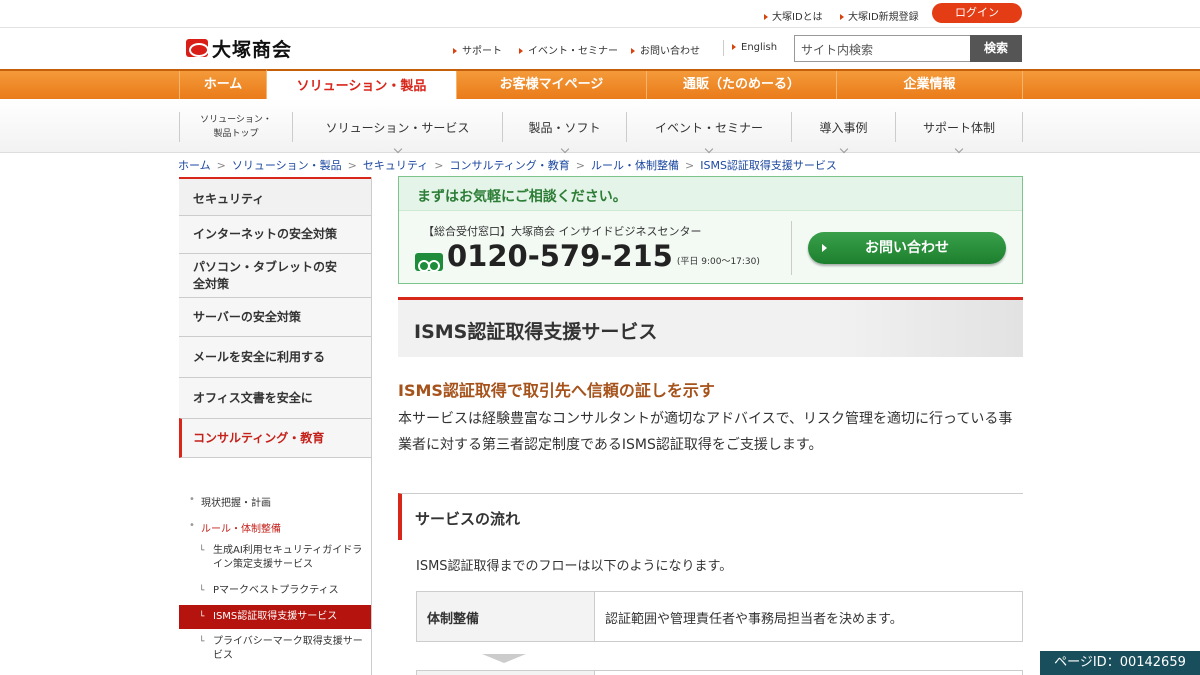 Image resolution: width=1200 pixels, height=675 pixels. I want to click on sidebar-subsub-isms: ISMS認証取得支援サービス, so click(275, 617).